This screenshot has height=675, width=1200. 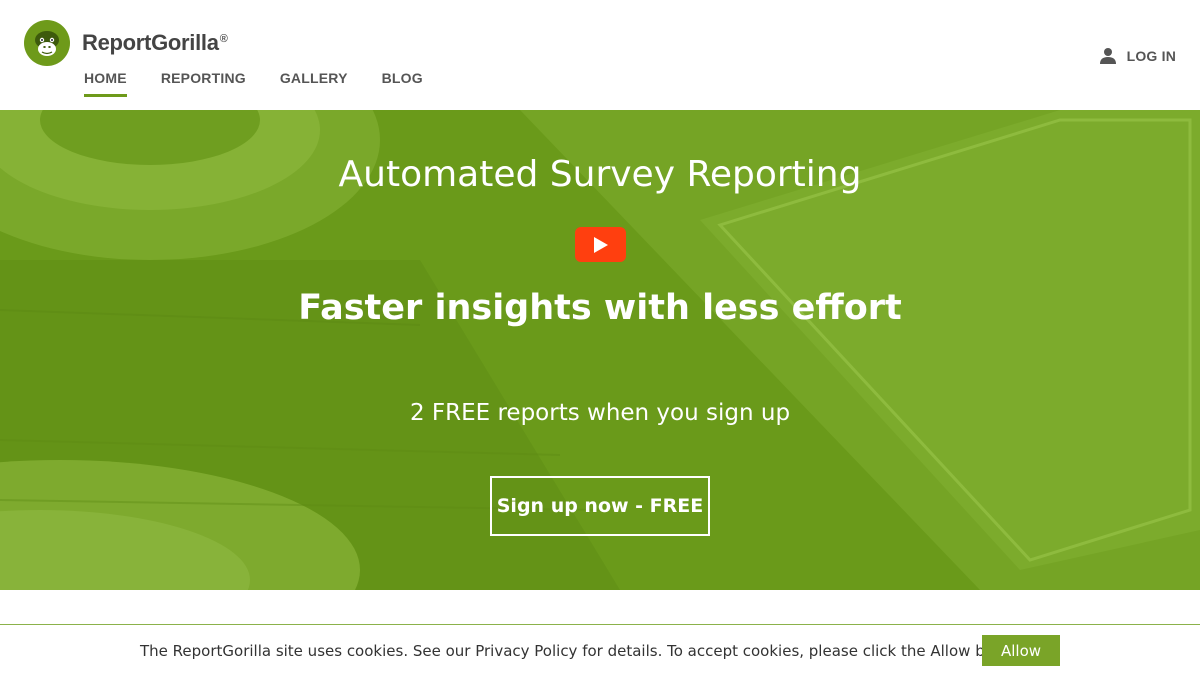 I want to click on login-link: LOG IN, so click(x=1137, y=56).